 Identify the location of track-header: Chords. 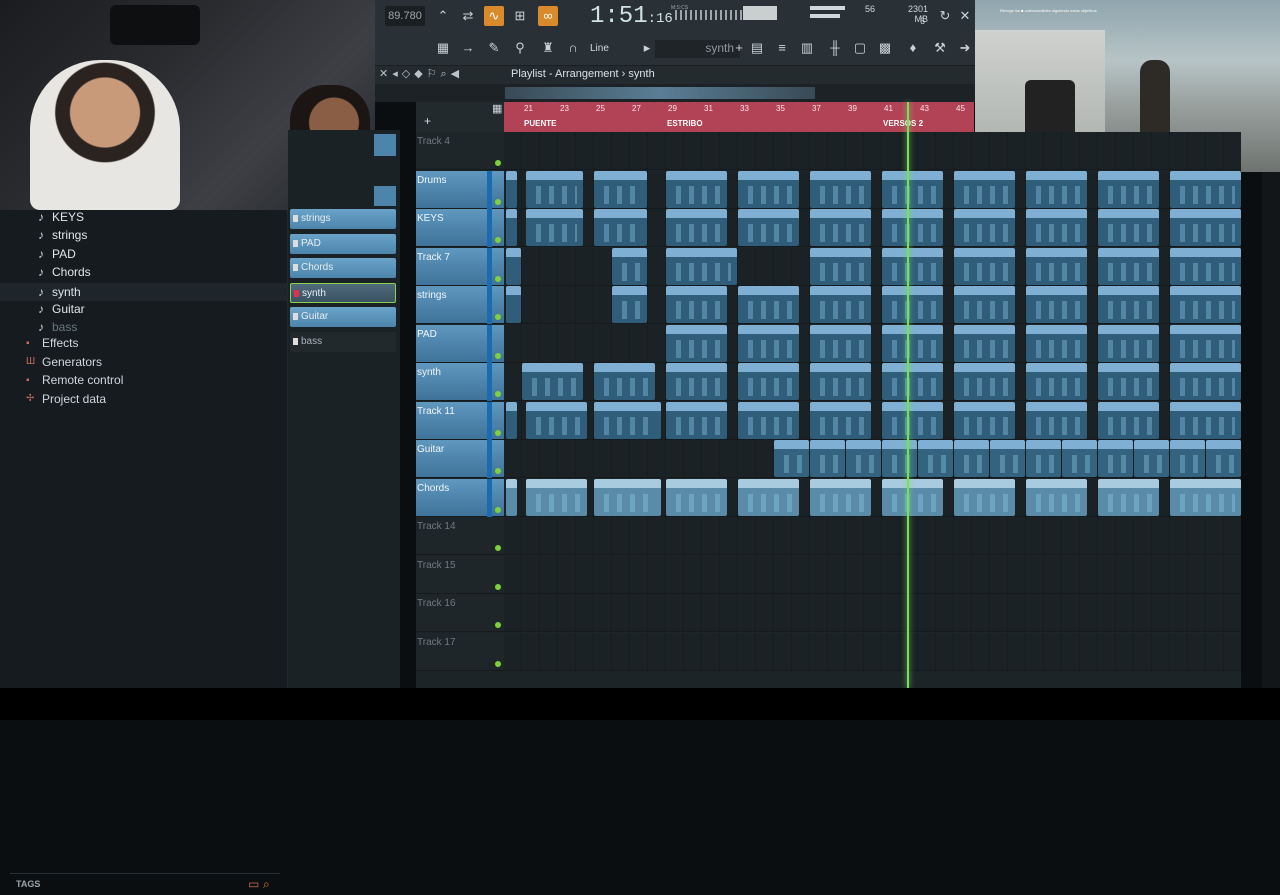
(460, 497).